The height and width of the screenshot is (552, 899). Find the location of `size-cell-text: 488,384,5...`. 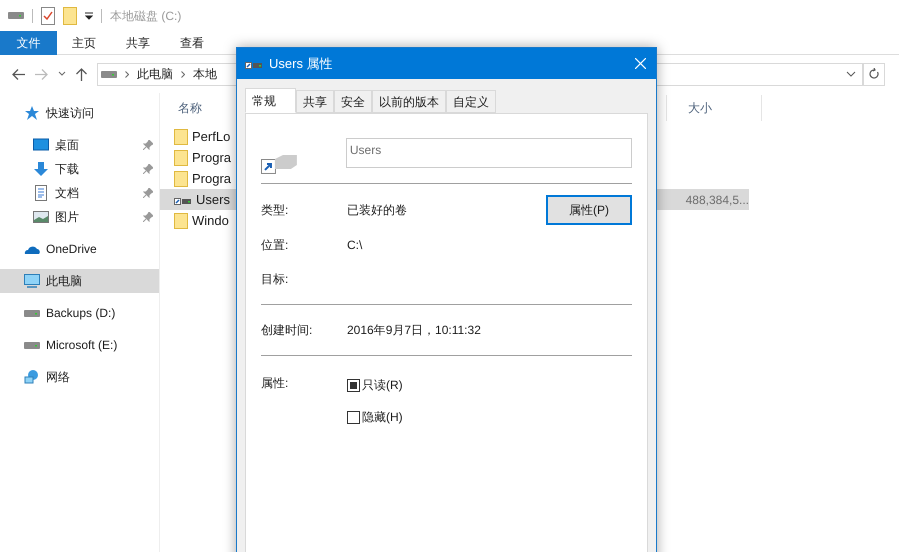

size-cell-text: 488,384,5... is located at coordinates (717, 200).